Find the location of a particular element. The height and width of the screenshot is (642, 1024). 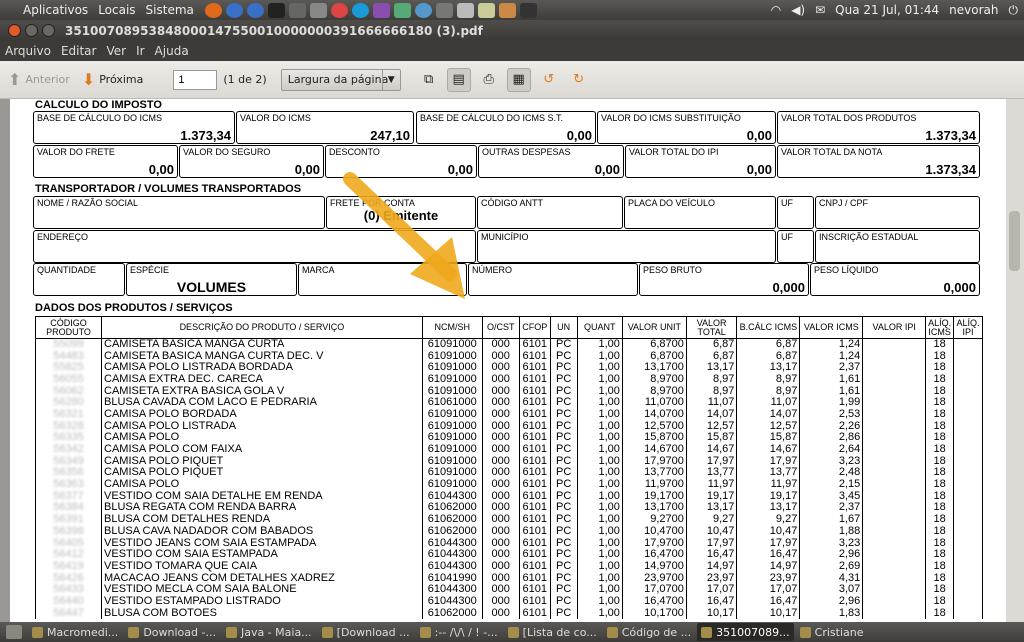

user-menu: nevorah is located at coordinates (973, 10).